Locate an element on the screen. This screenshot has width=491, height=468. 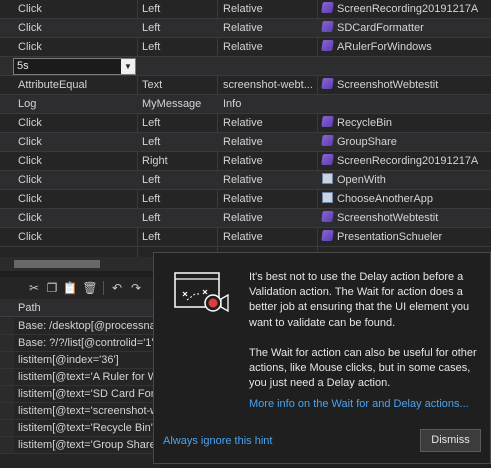
path-text: listitem[@index='36'] is located at coordinates (68, 360).